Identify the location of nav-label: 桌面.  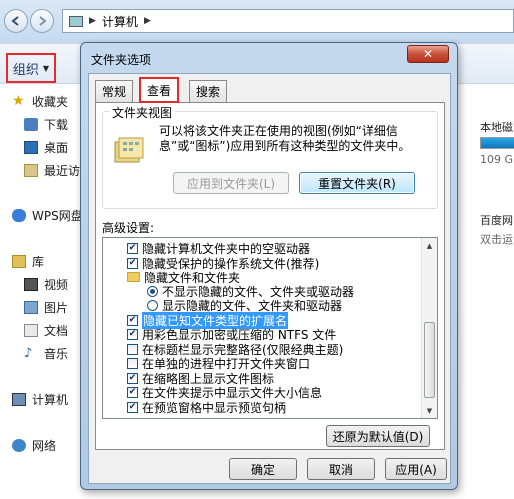
(56, 148).